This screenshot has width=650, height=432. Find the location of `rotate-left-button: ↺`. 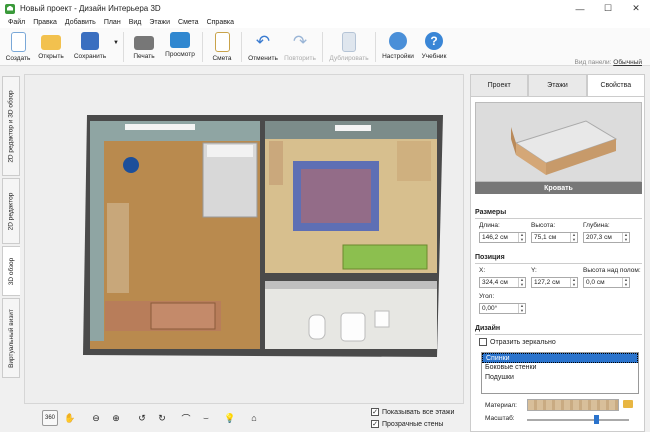

rotate-left-button: ↺ is located at coordinates (142, 418).